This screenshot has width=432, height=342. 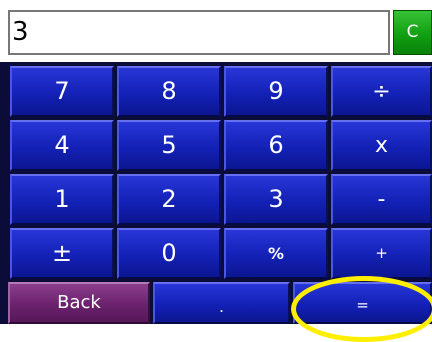 What do you see at coordinates (62, 199) in the screenshot?
I see `key-1: 1` at bounding box center [62, 199].